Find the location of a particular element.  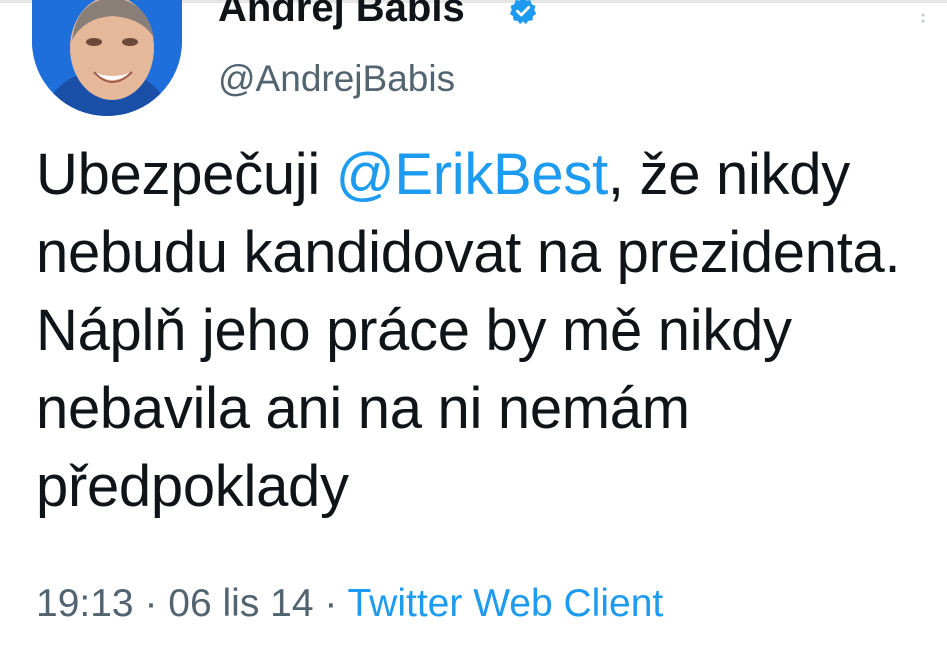

author-handle: @AndrejBabis is located at coordinates (336, 79).